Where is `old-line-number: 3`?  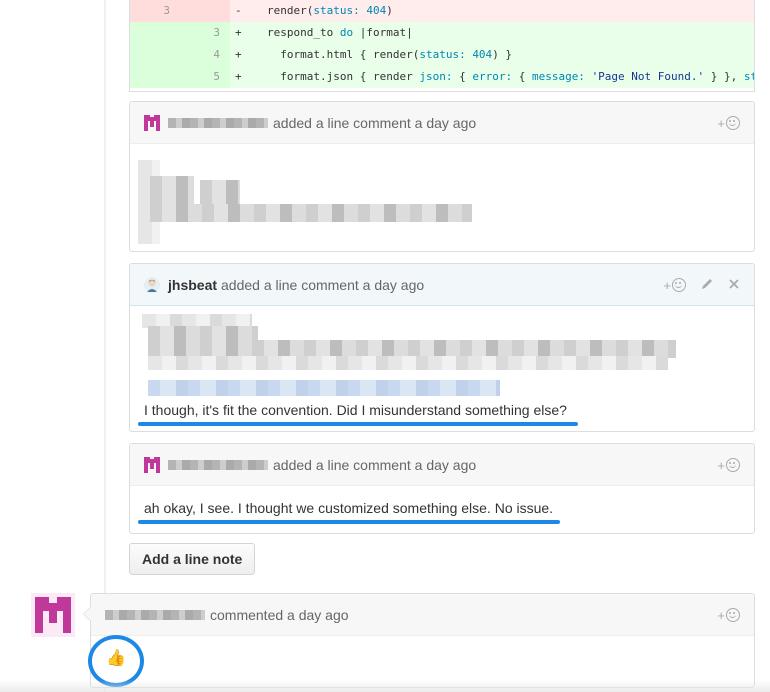 old-line-number: 3 is located at coordinates (155, 11).